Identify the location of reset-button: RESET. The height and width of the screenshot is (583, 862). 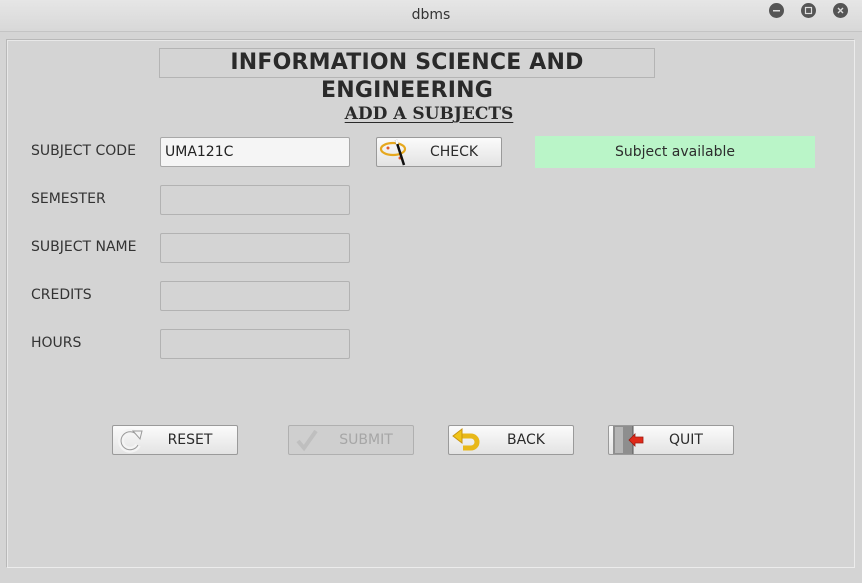
(175, 440).